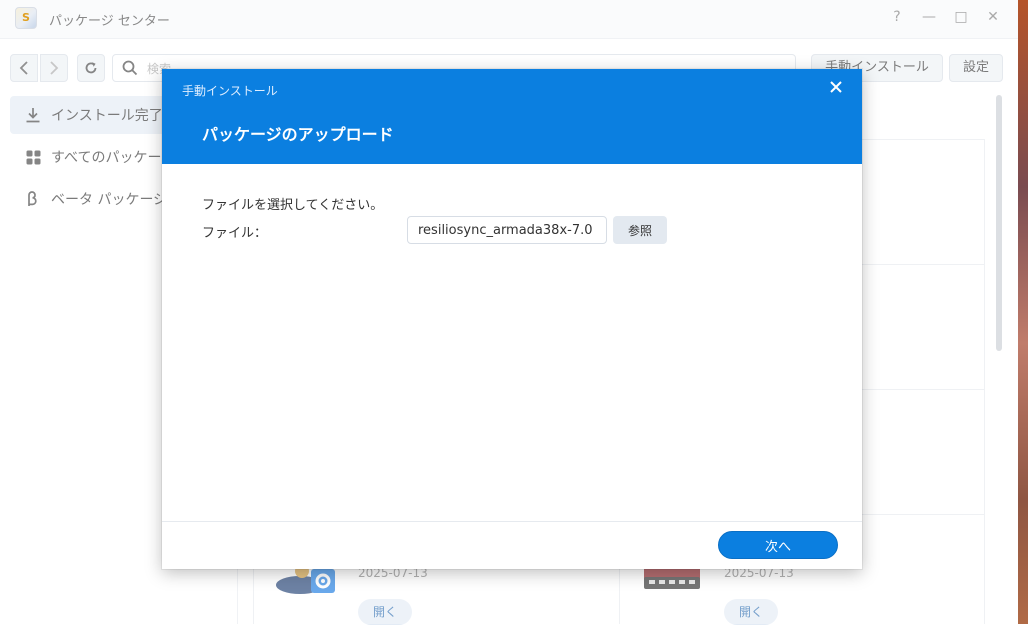 This screenshot has height=625, width=1028. I want to click on dialog-footer-divider, so click(512, 521).